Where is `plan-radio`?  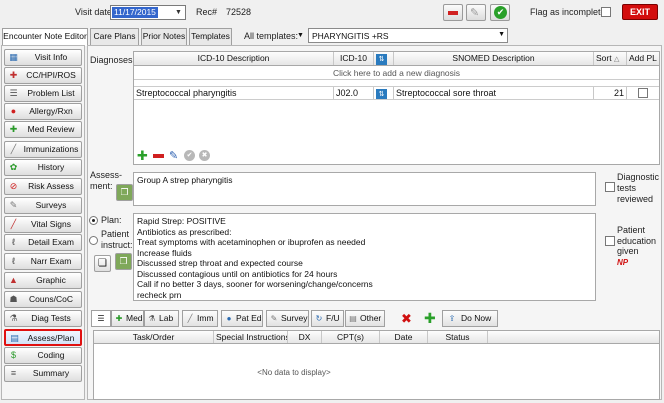 plan-radio is located at coordinates (93, 220).